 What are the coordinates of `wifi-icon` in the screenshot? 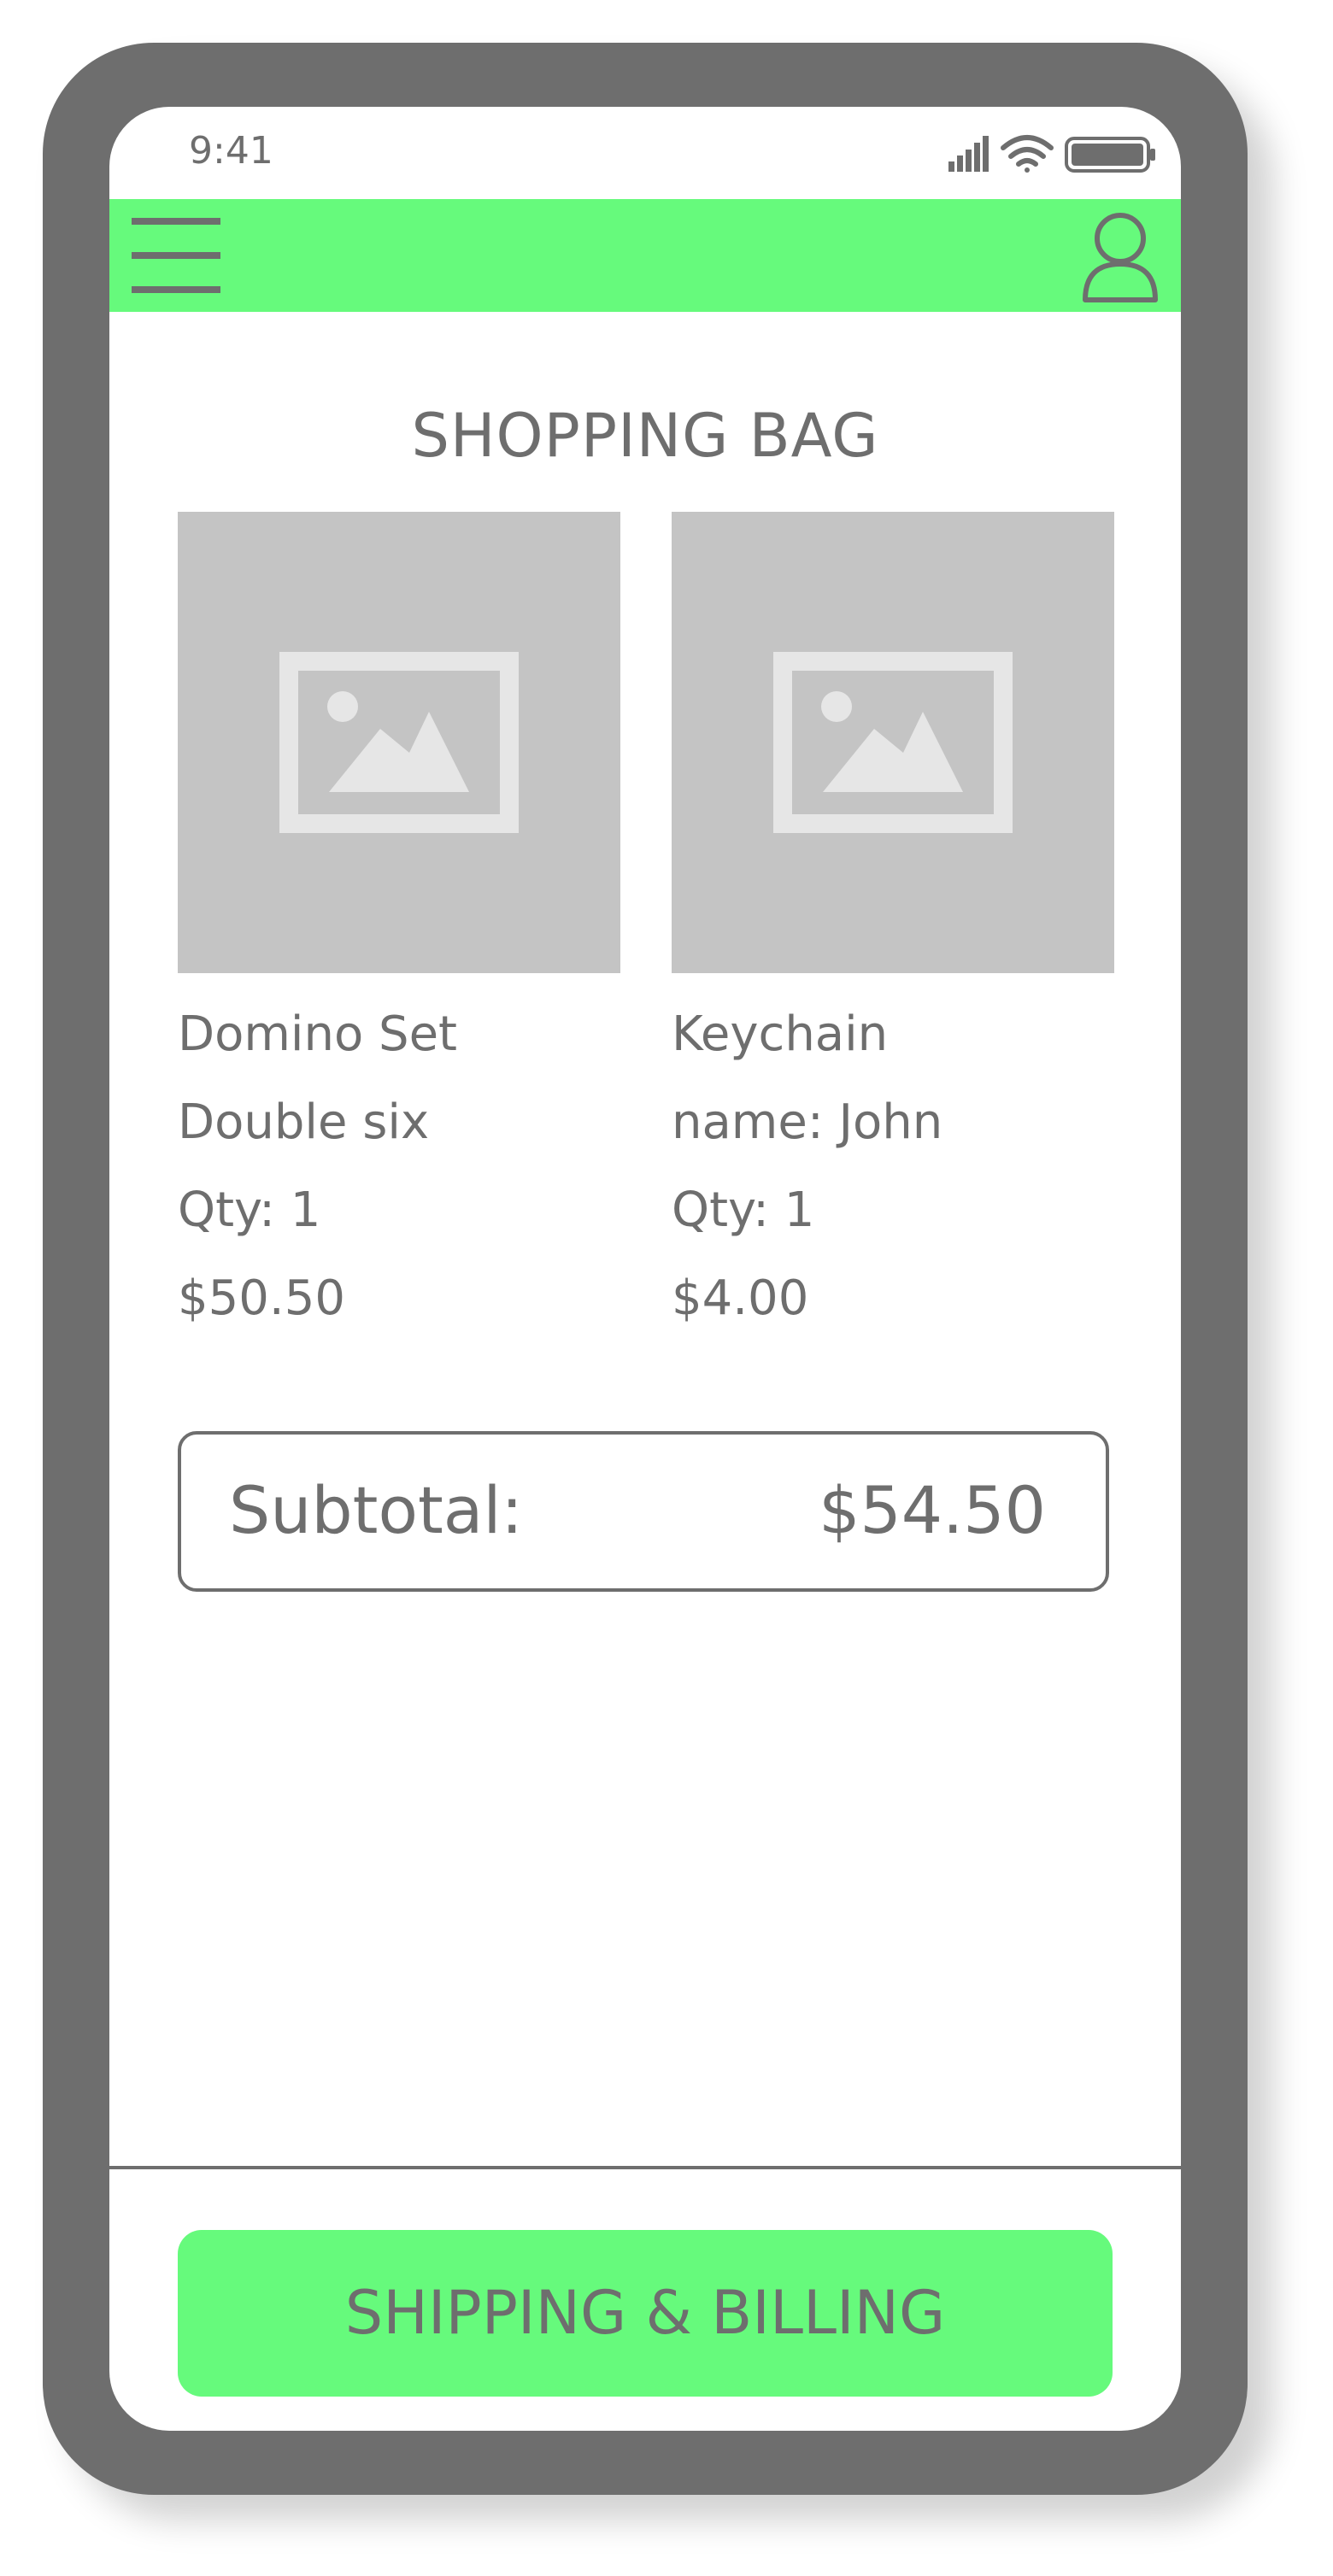 It's located at (1027, 154).